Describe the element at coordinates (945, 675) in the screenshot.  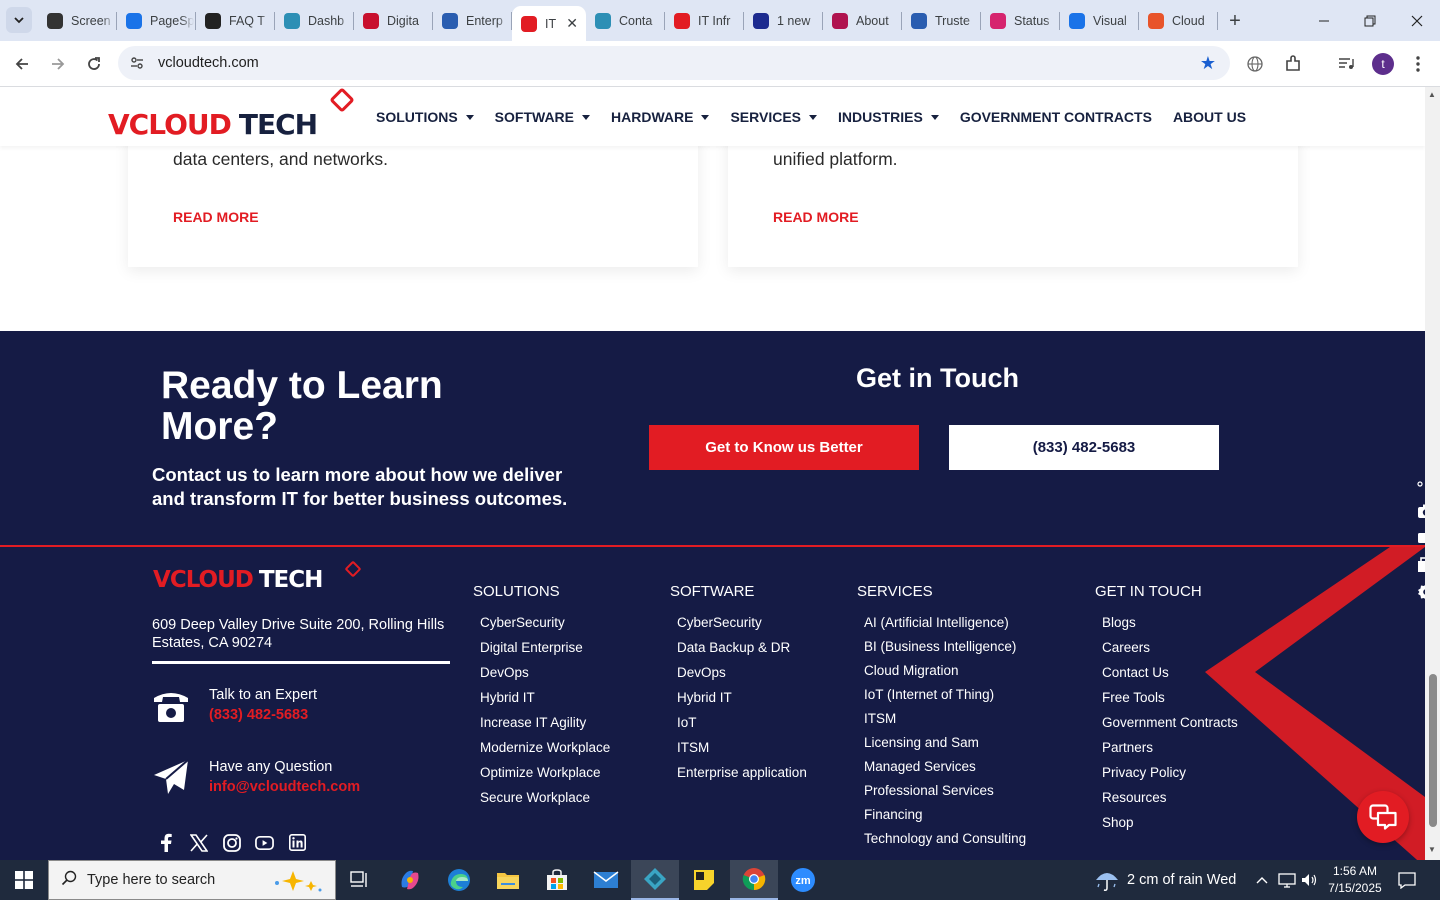
I see `footer-link: Cloud Migration` at that location.